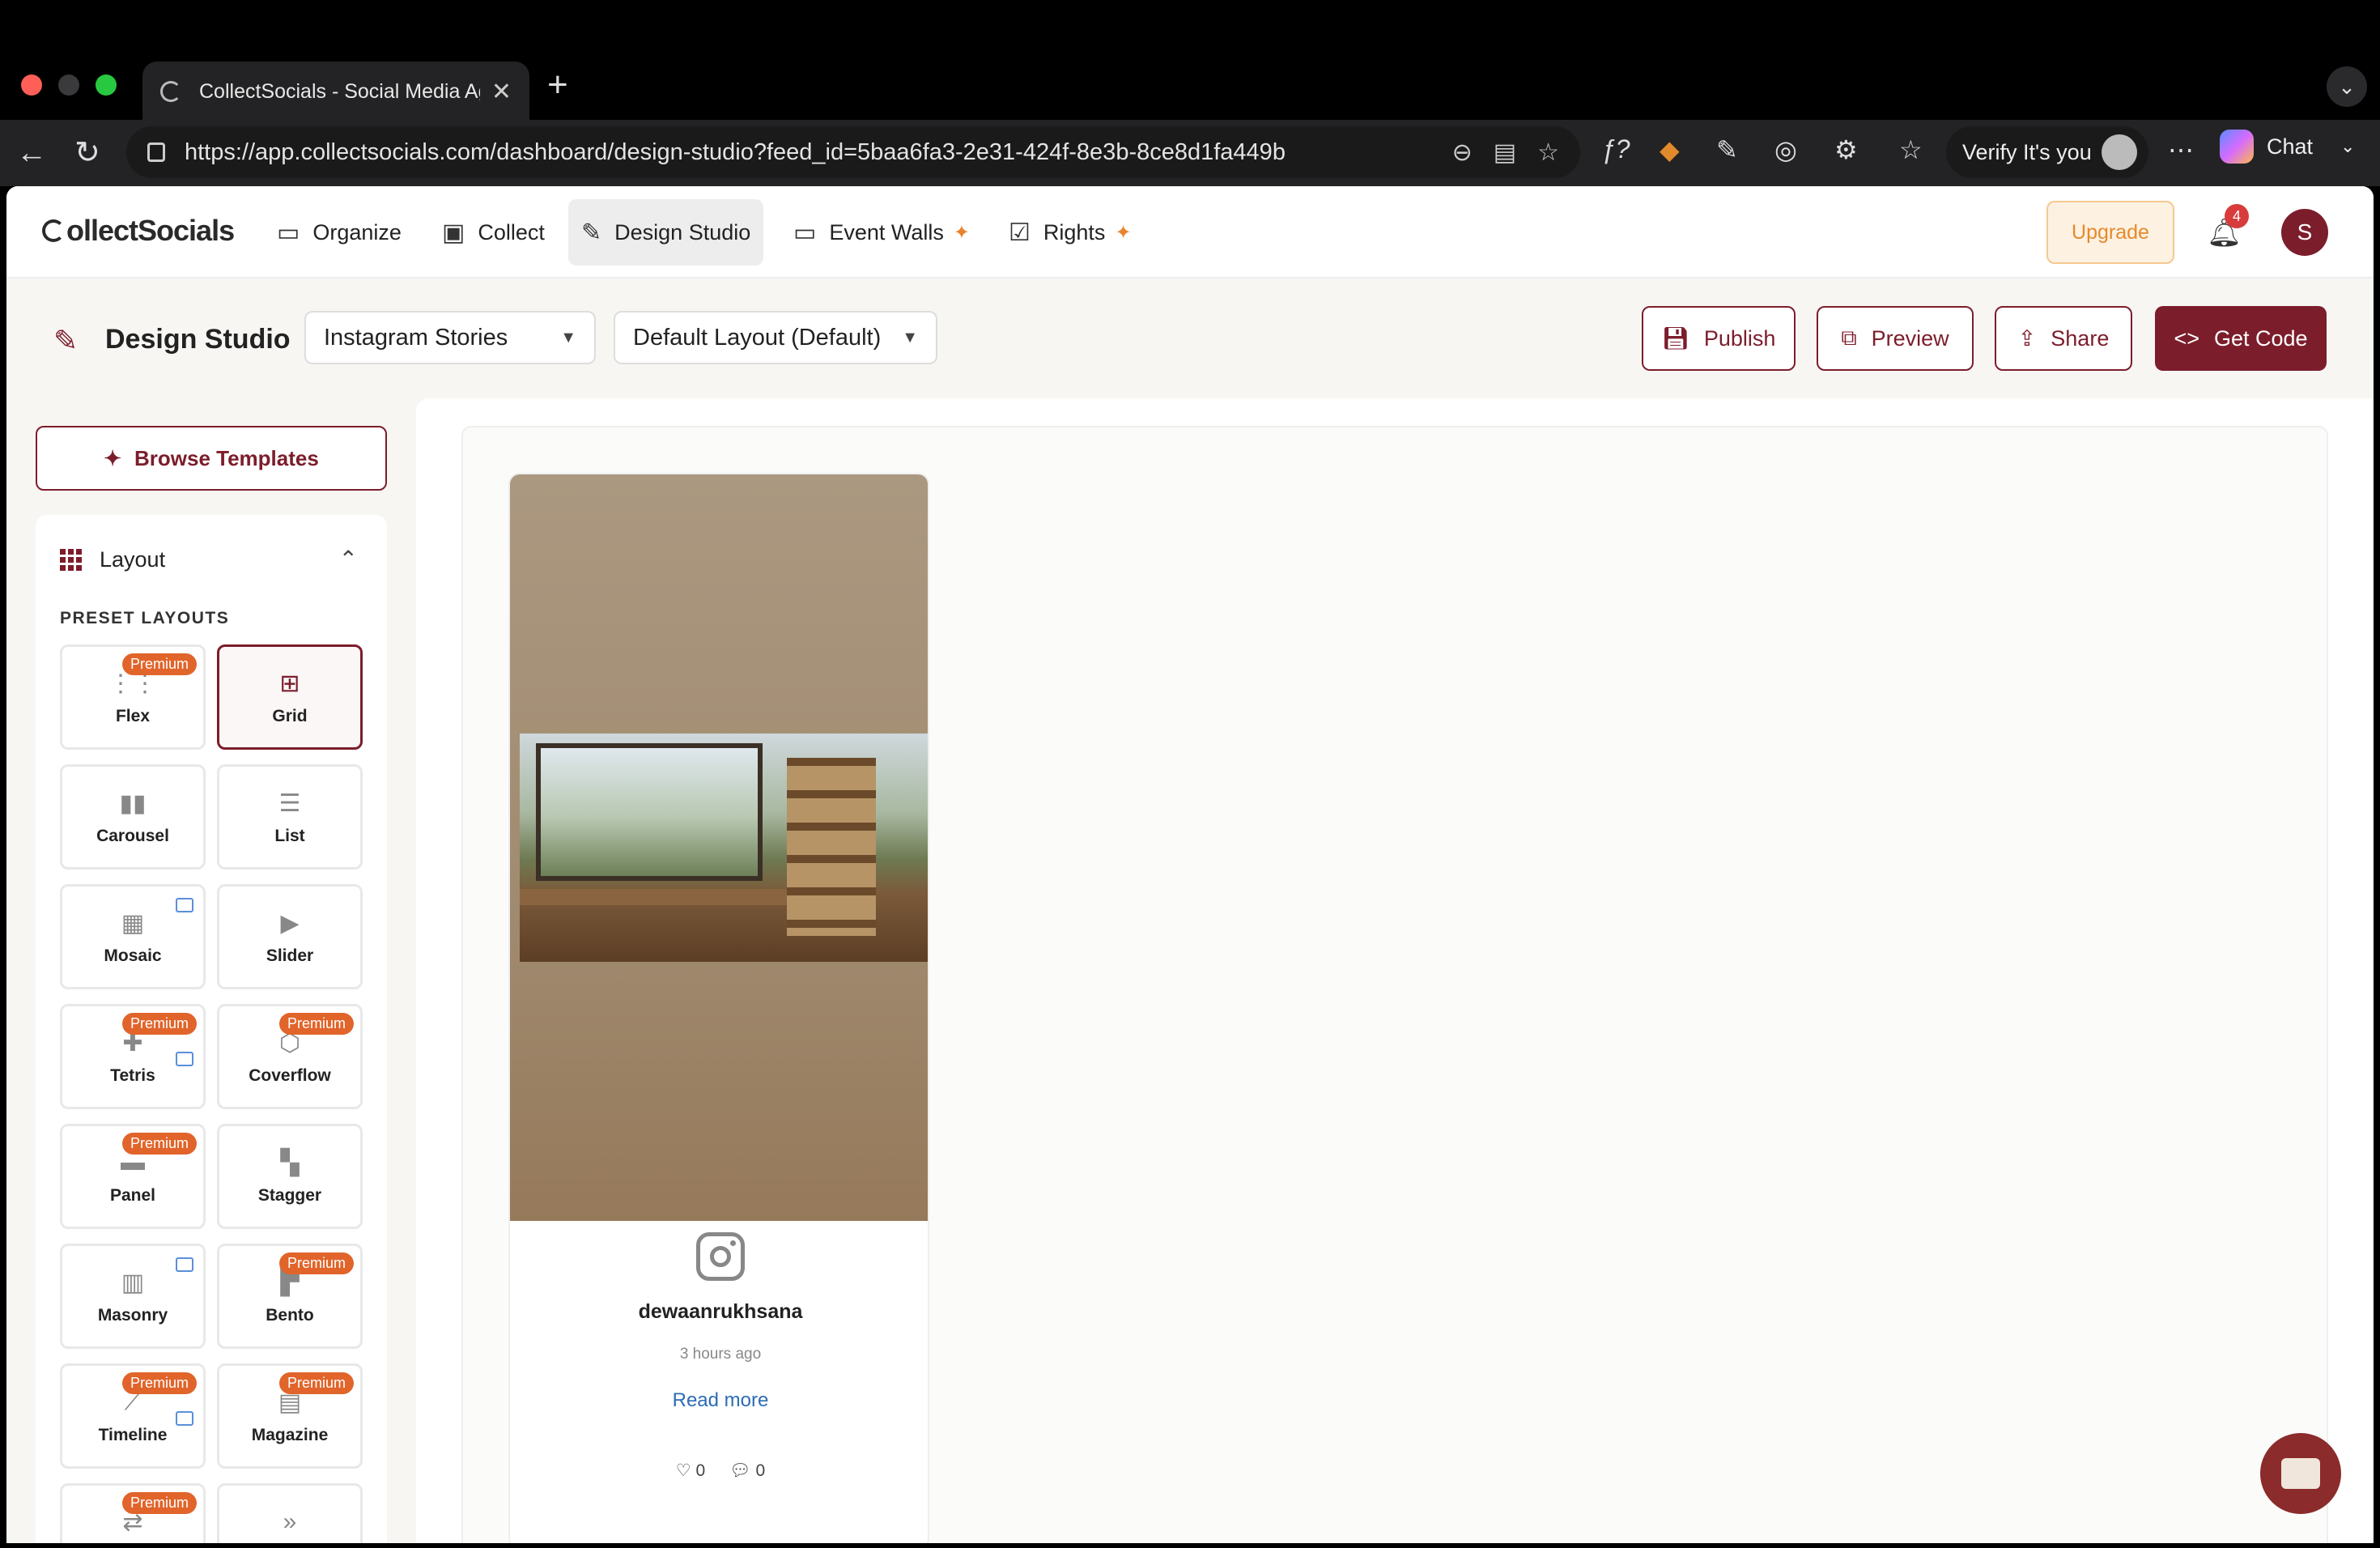  What do you see at coordinates (721, 1256) in the screenshot?
I see `instagram-icon` at bounding box center [721, 1256].